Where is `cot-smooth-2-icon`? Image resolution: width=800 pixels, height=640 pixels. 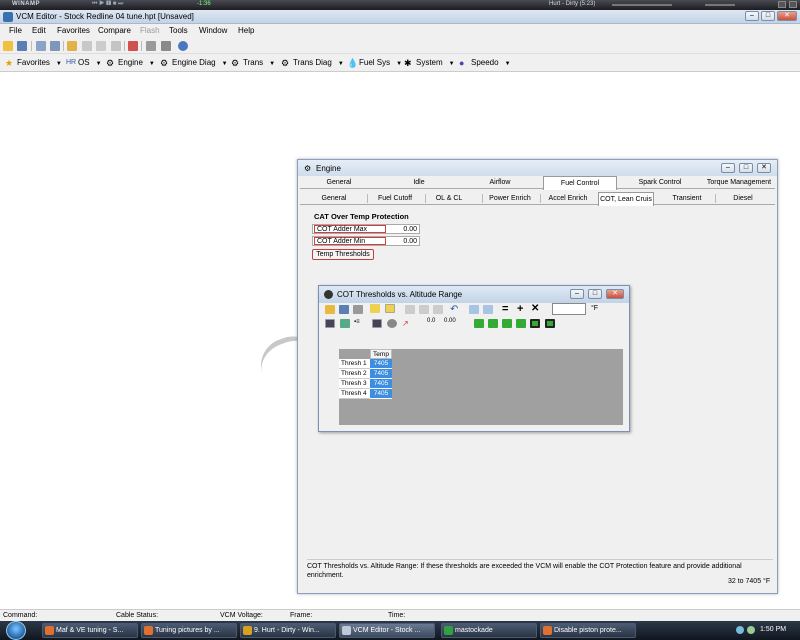
cot-smooth-2-icon is located at coordinates (550, 323).